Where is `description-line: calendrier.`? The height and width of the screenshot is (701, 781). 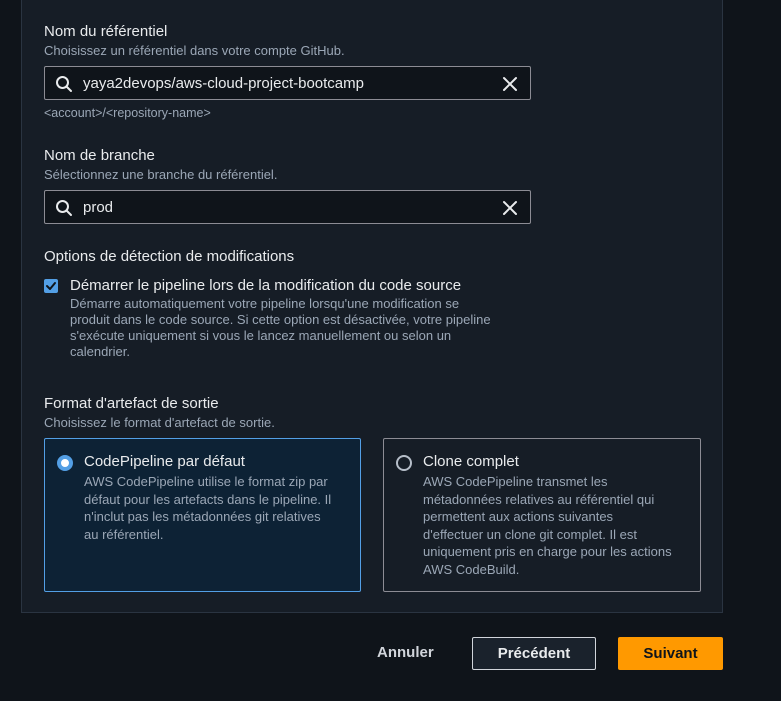
description-line: calendrier. is located at coordinates (100, 351).